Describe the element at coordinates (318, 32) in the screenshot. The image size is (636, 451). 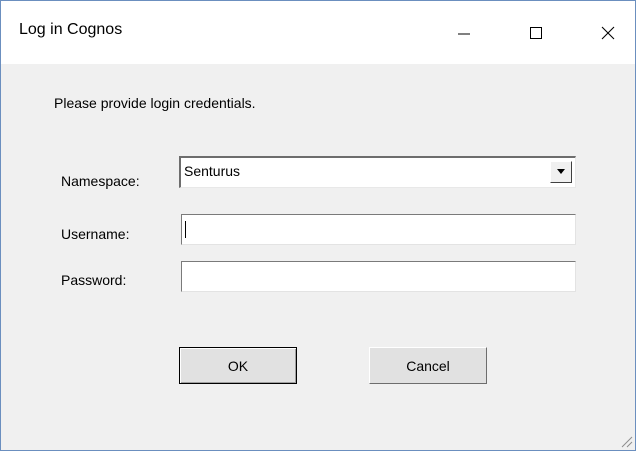
I see `title-bar: Log in Cognos` at that location.